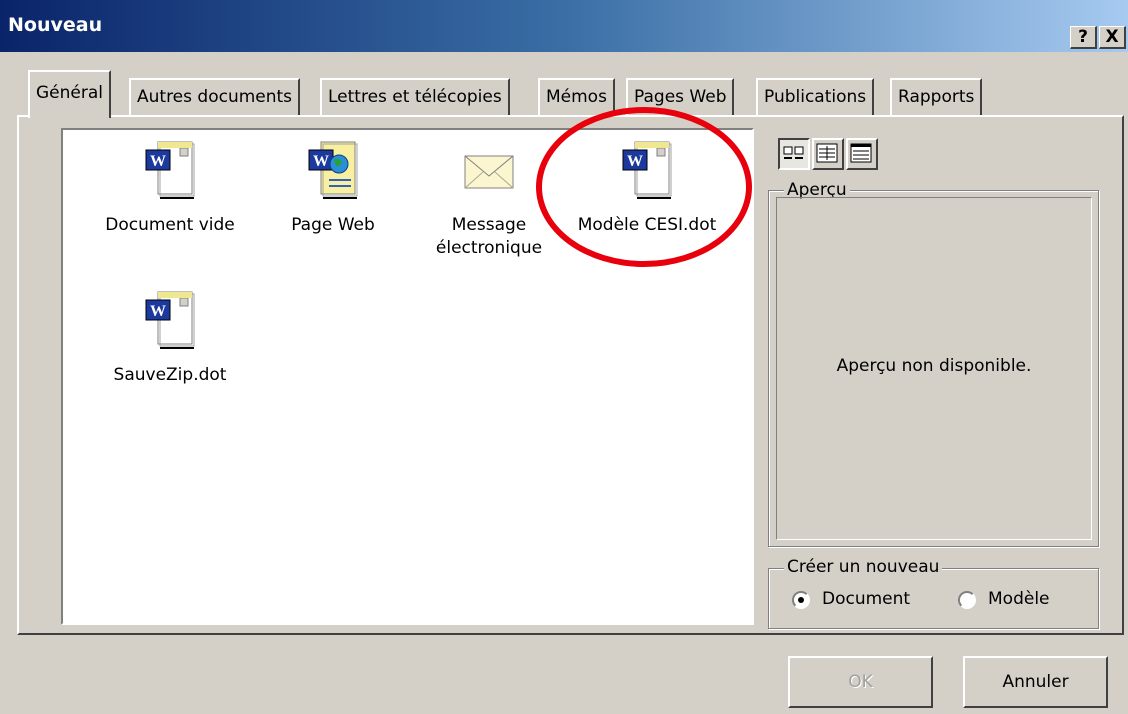 The image size is (1128, 714). I want to click on title-bar: Nouveau ? X, so click(564, 26).